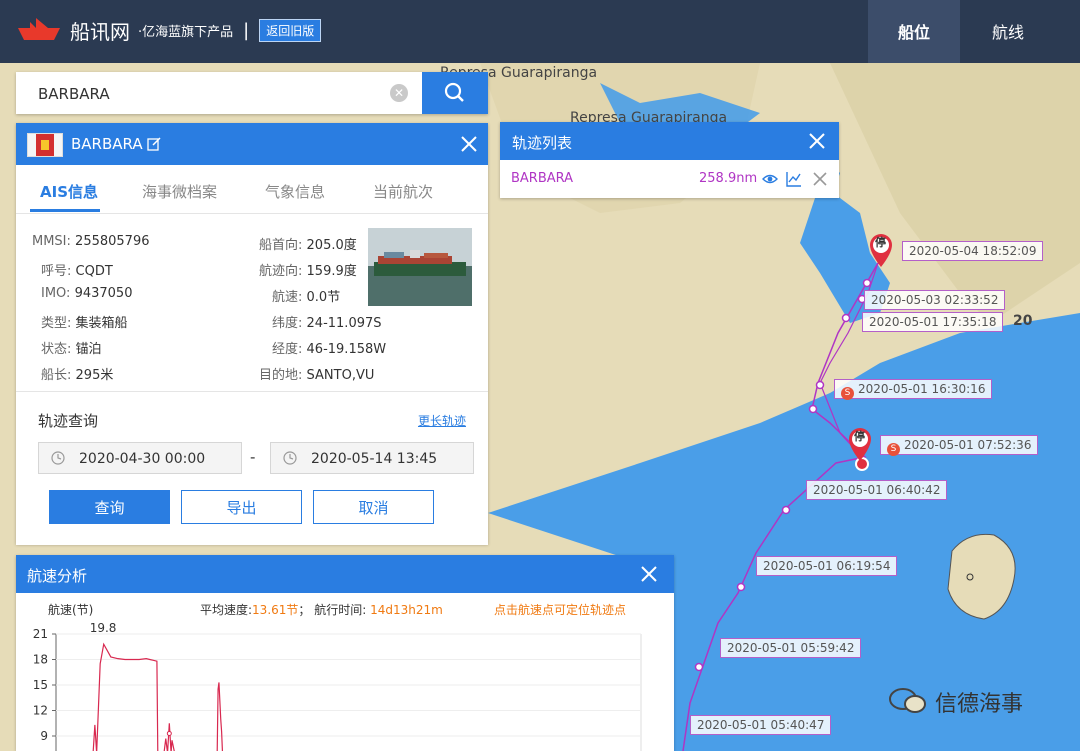  What do you see at coordinates (306, 297) in the screenshot?
I see `field-speed: 航速: 0.0节` at bounding box center [306, 297].